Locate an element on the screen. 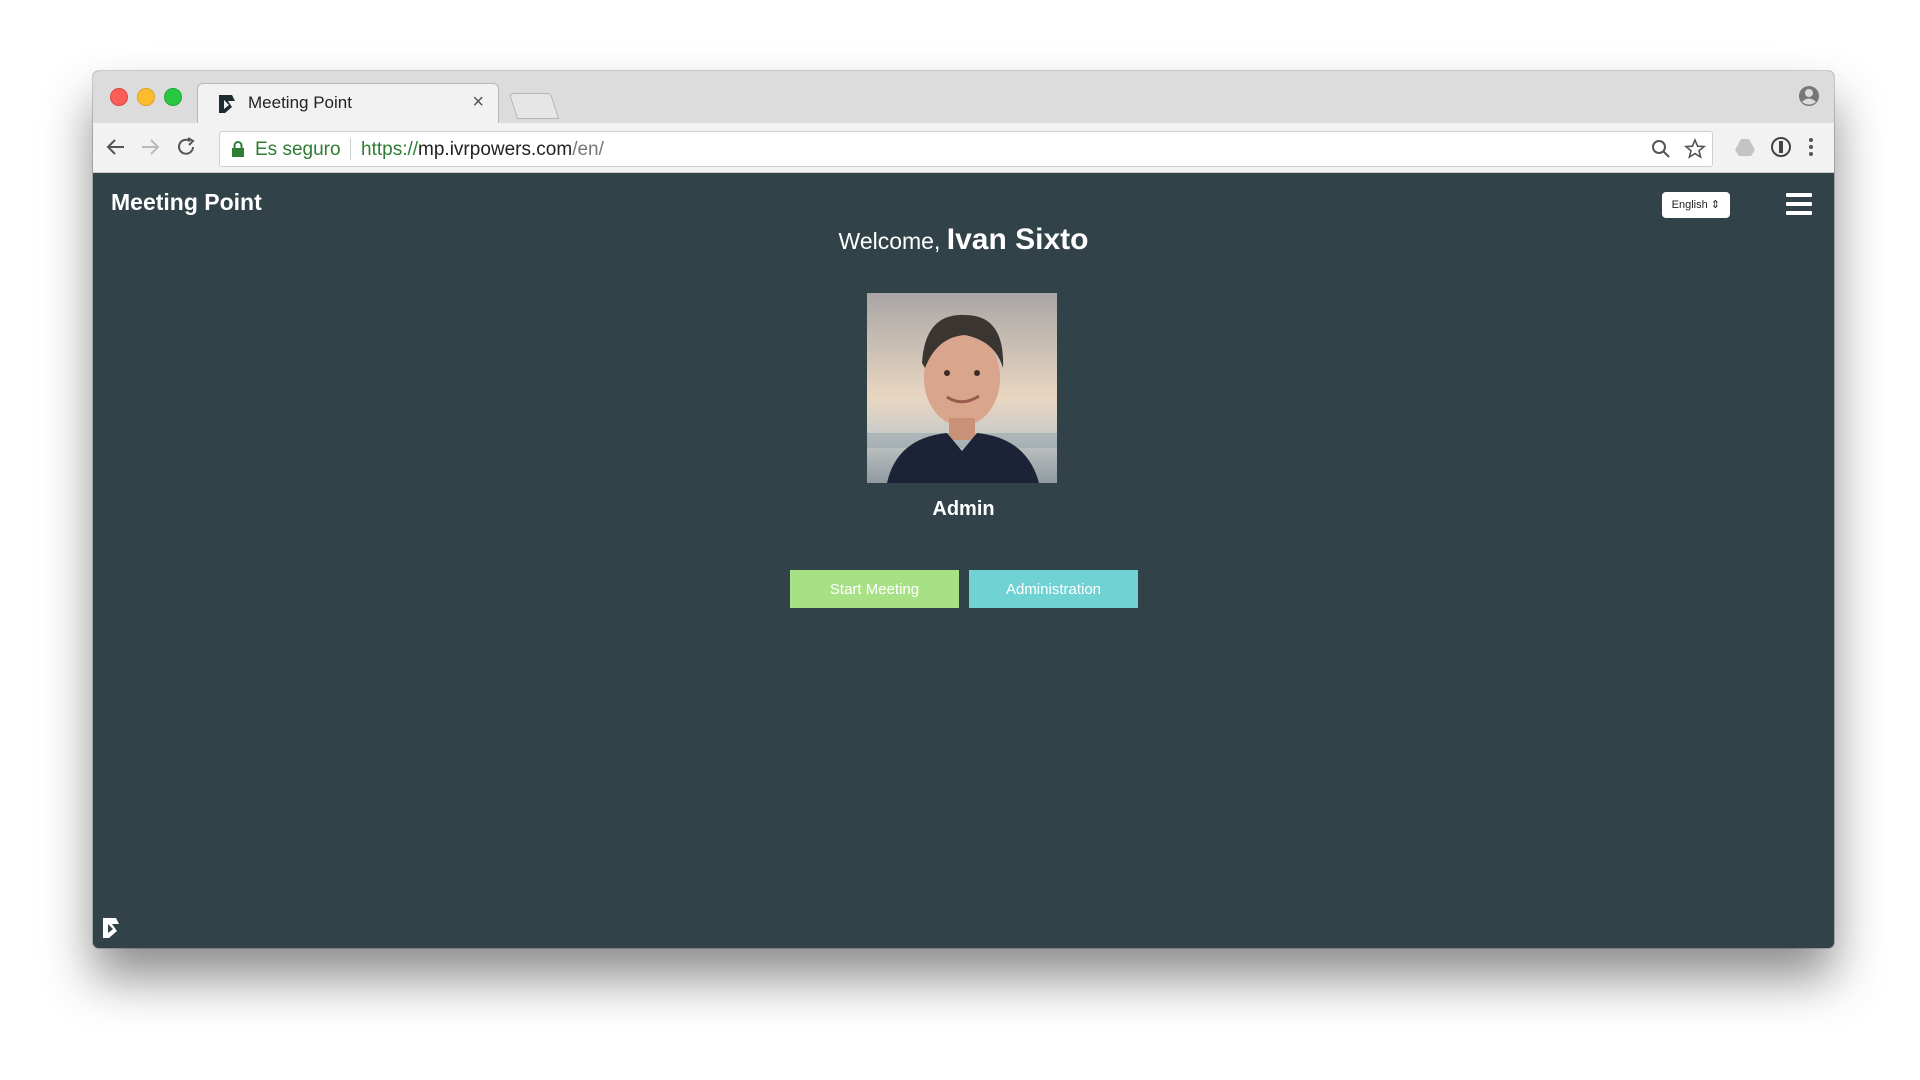  welcome-heading: Welcome, Ivan Sixto is located at coordinates (963, 240).